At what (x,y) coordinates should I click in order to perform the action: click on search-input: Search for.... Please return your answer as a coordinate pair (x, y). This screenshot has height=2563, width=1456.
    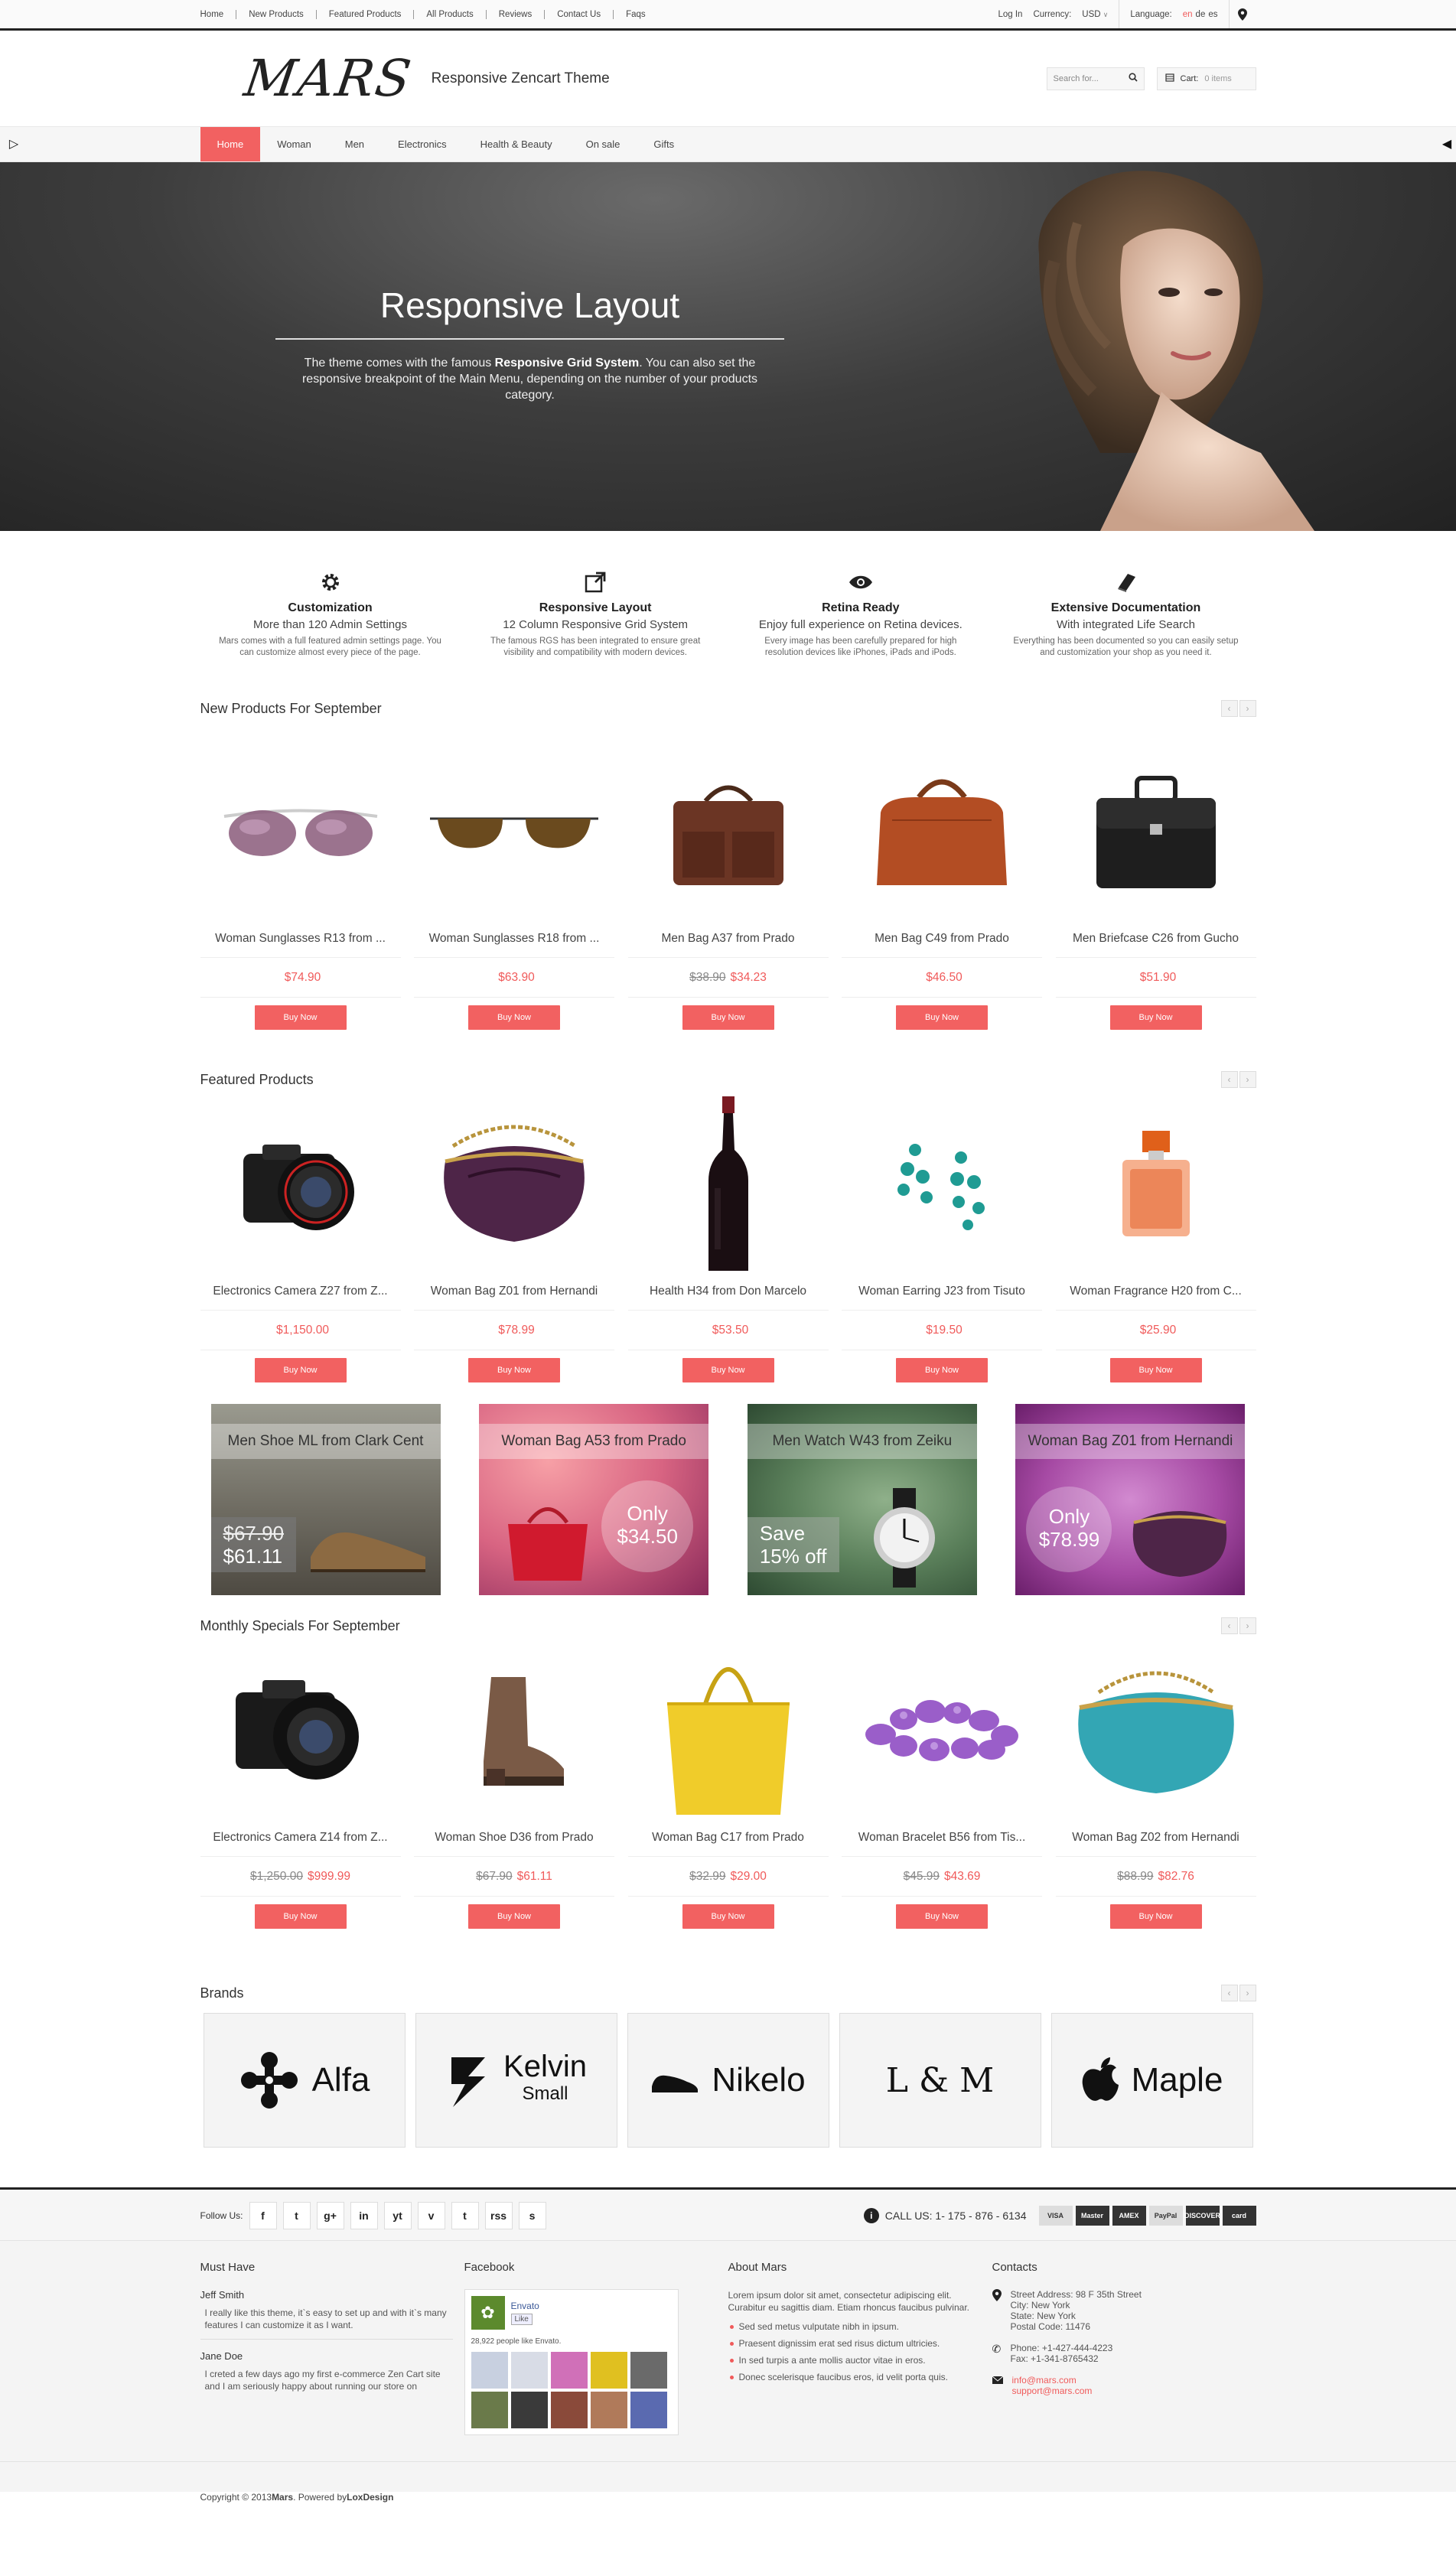
    Looking at the image, I should click on (1095, 78).